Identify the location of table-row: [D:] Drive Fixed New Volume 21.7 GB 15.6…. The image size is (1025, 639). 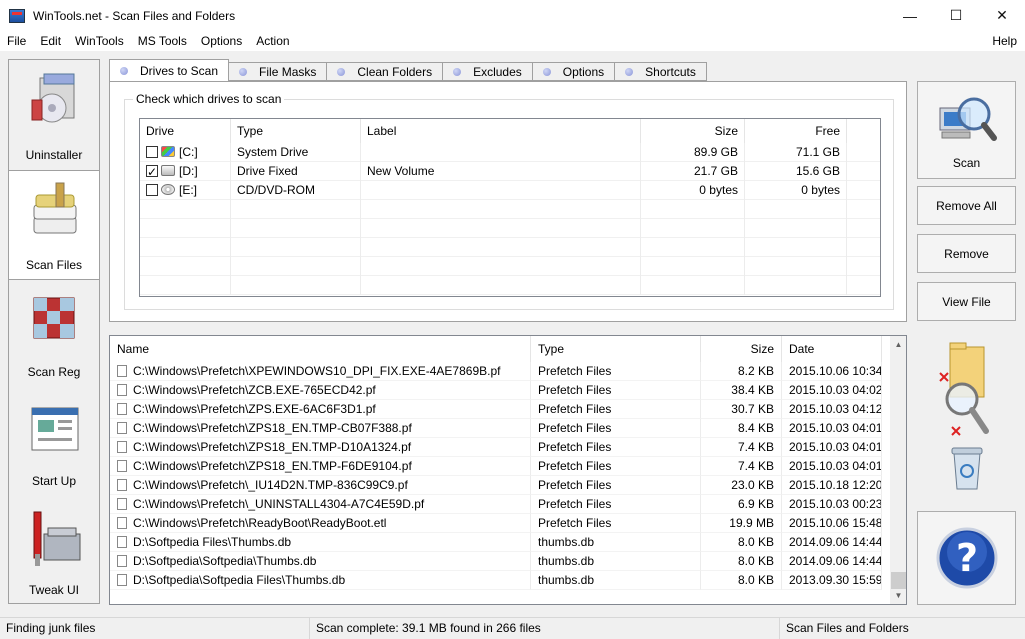
(510, 171).